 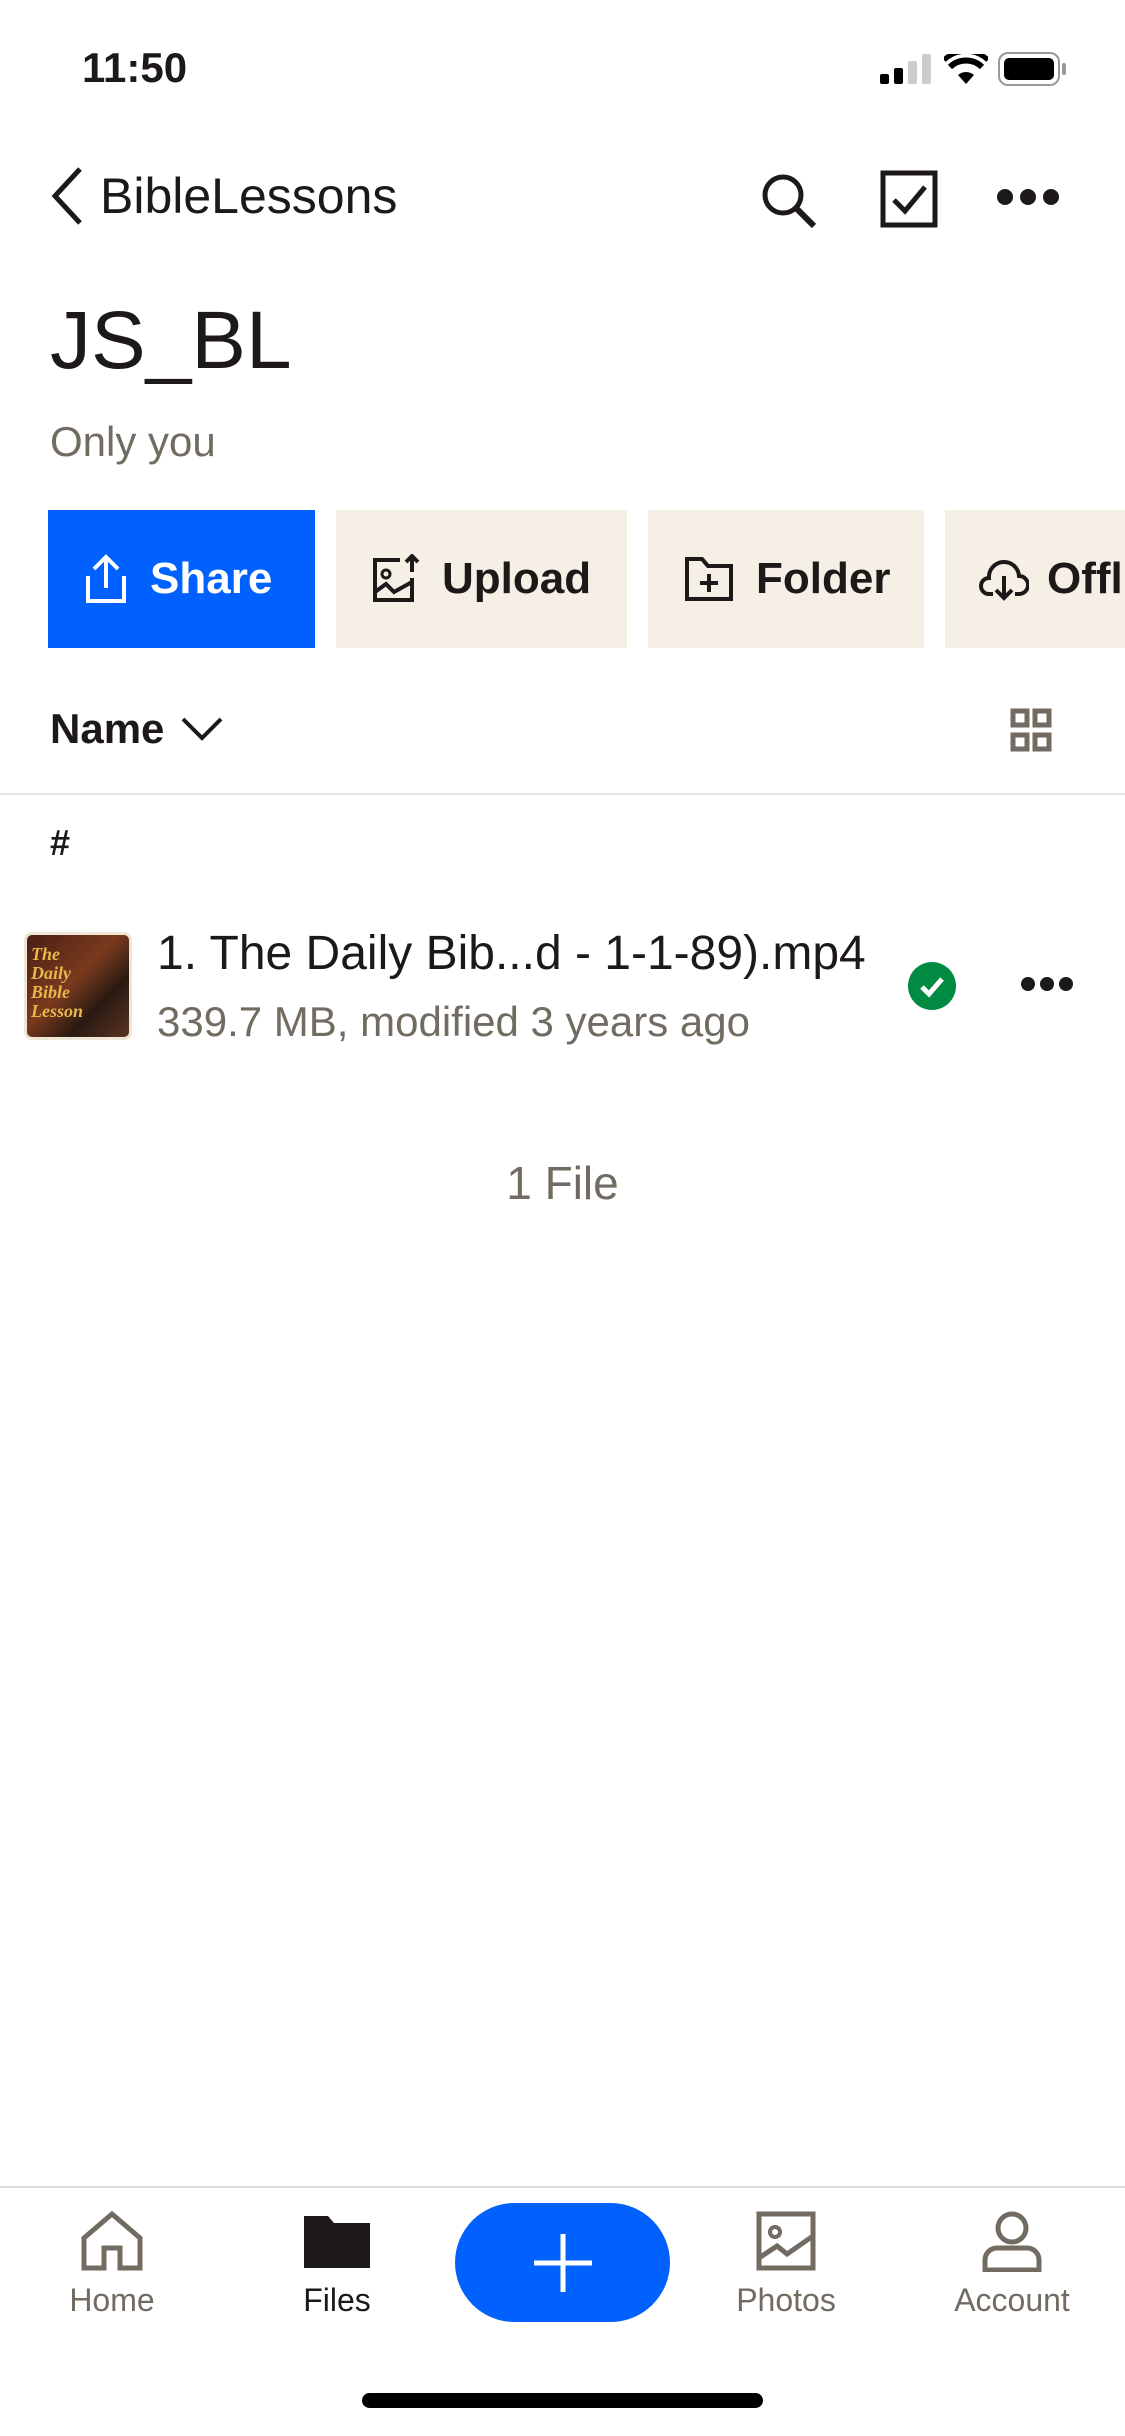 I want to click on wifi-icon, so click(x=966, y=69).